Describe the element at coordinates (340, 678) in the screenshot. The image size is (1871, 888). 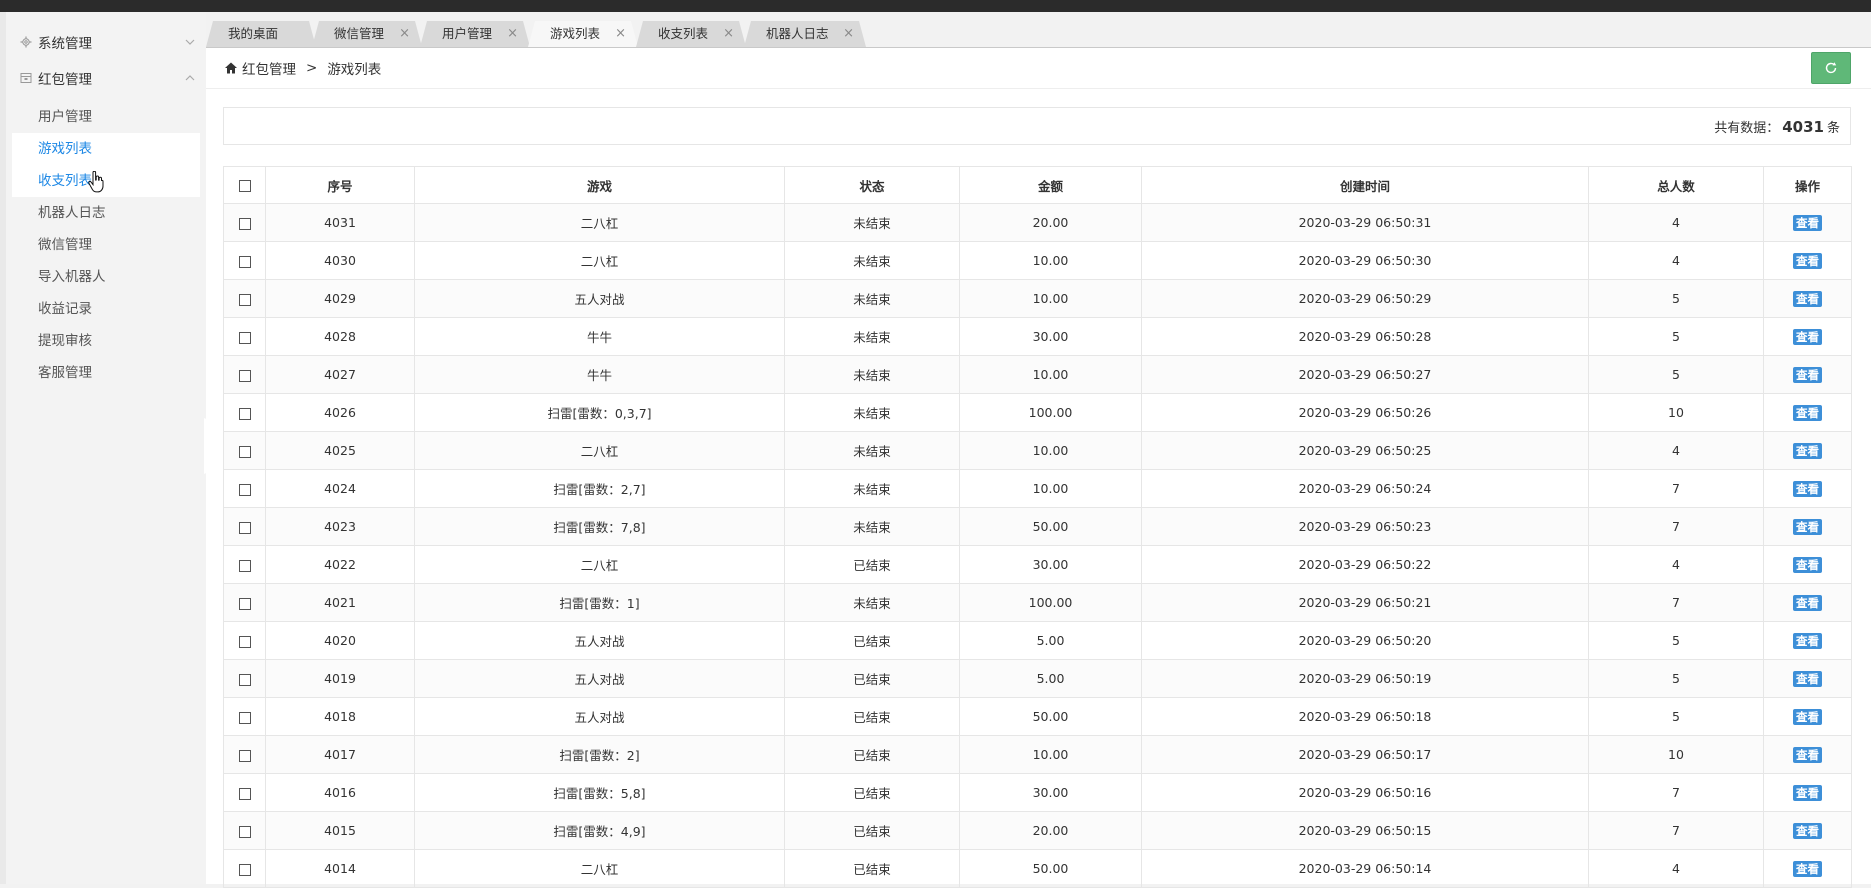
I see `cell-id: 4019` at that location.